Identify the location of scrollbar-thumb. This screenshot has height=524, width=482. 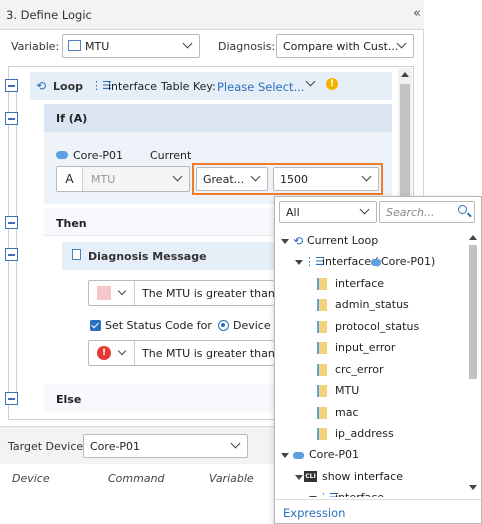
(473, 312).